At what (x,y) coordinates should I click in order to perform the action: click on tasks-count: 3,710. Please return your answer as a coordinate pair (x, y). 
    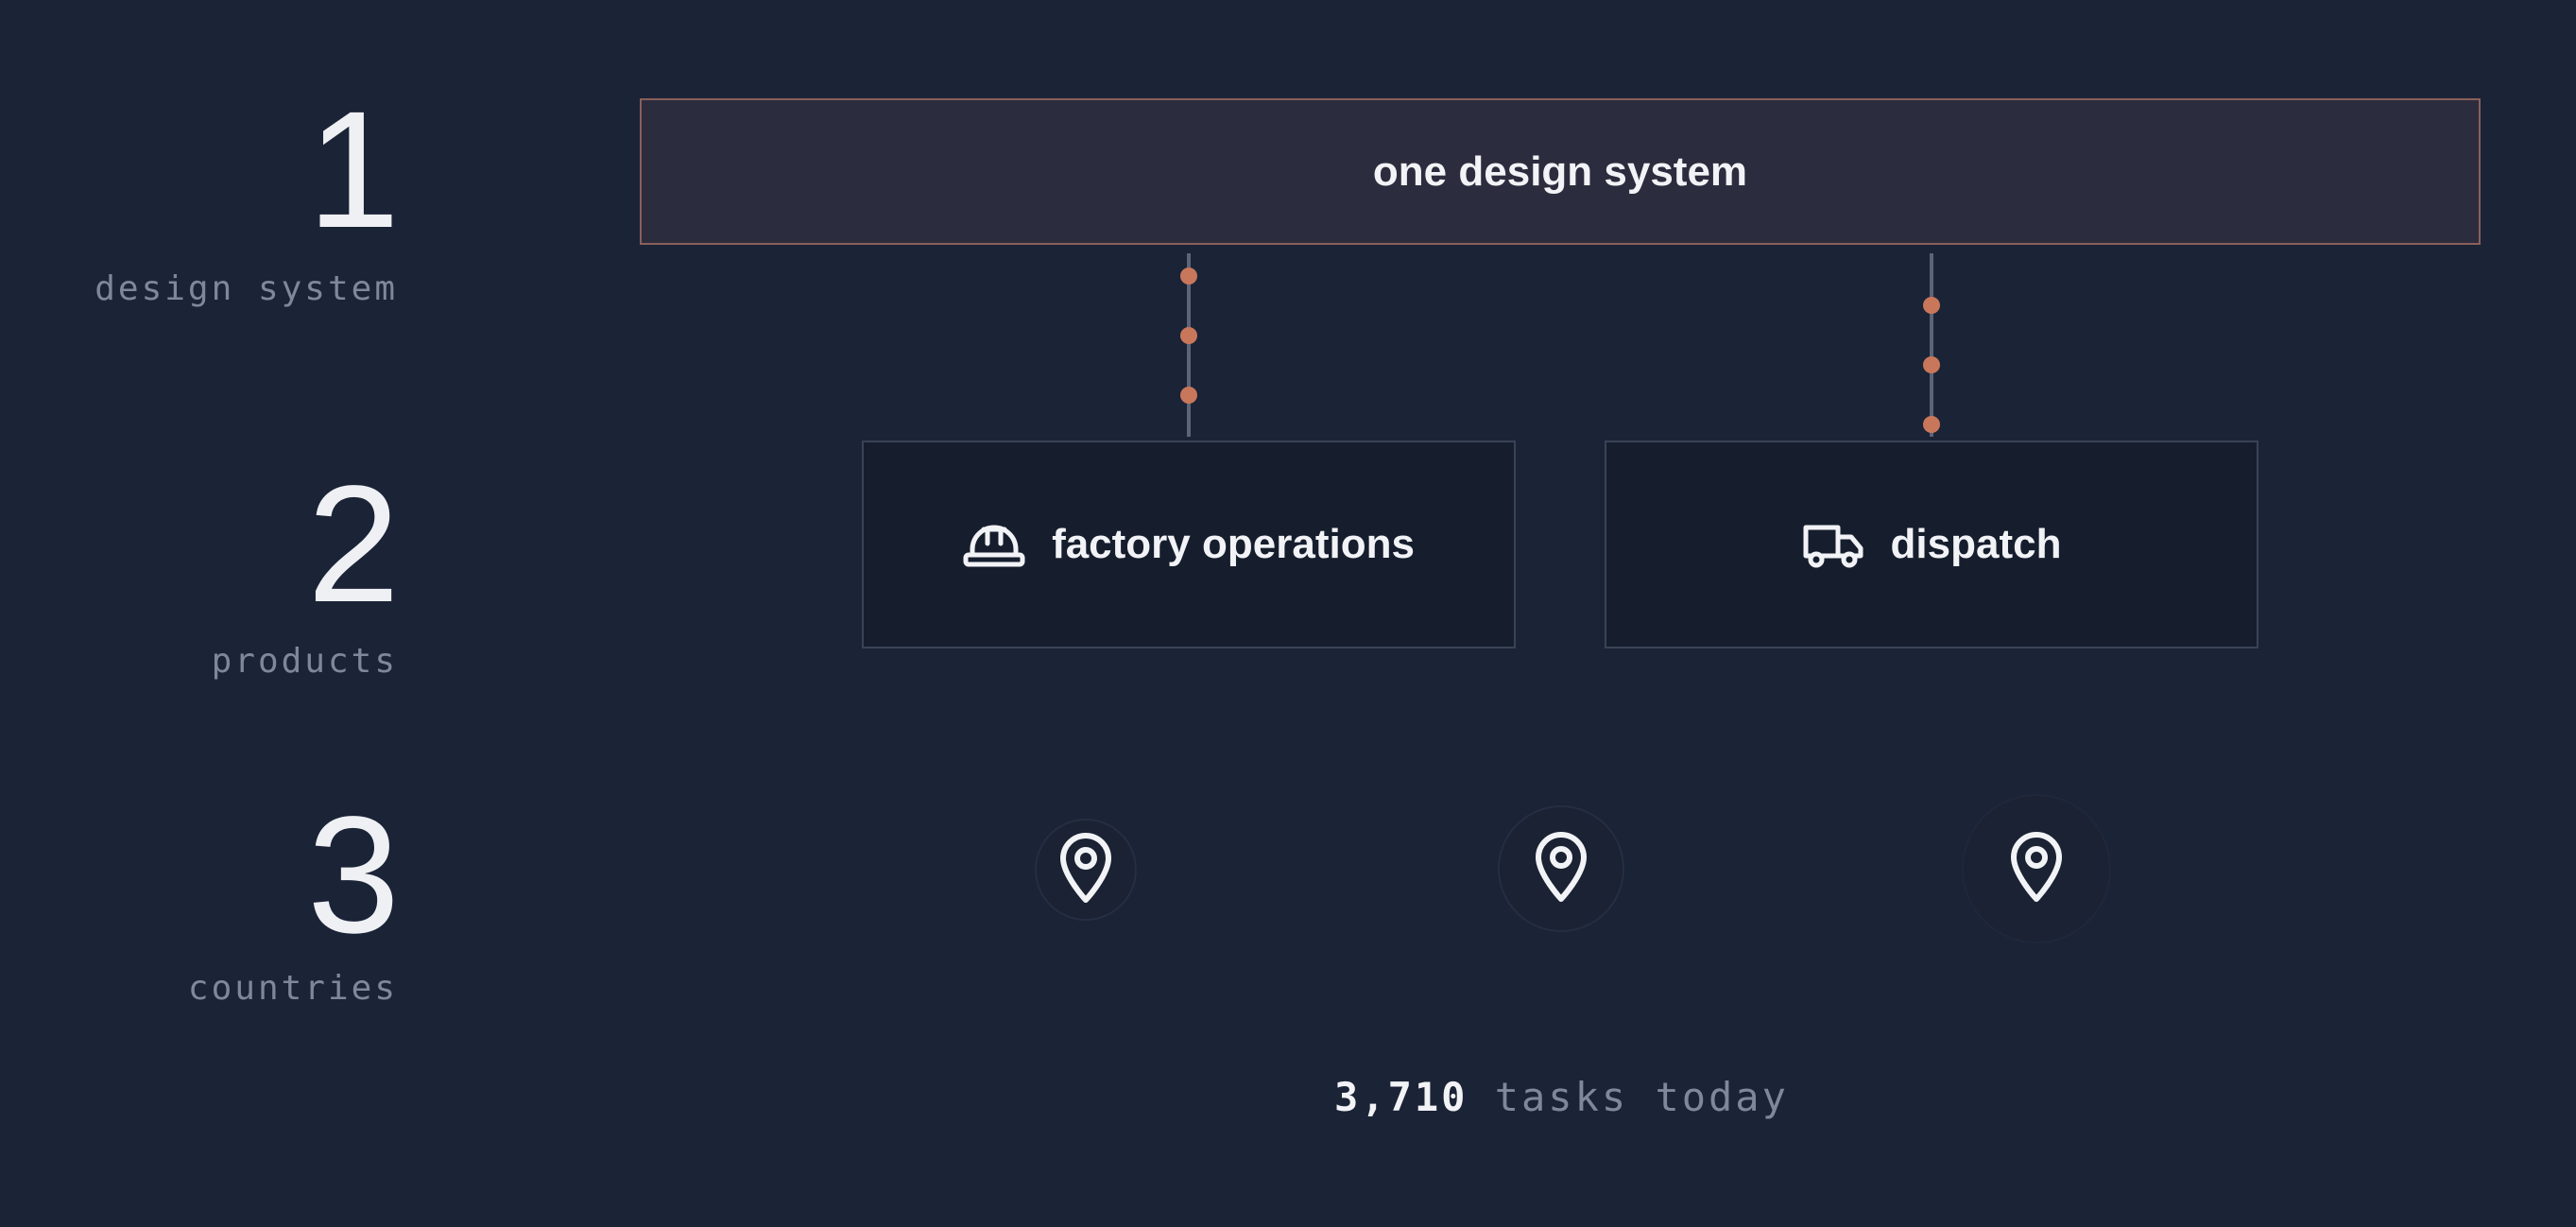
    Looking at the image, I should click on (1401, 1097).